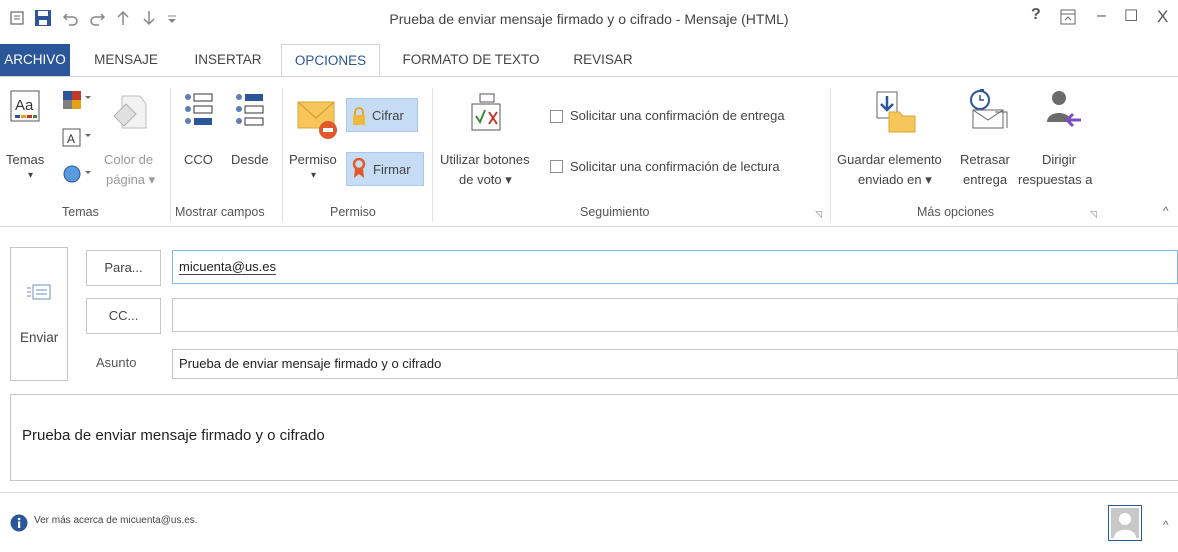 This screenshot has width=1178, height=552. What do you see at coordinates (1131, 16) in the screenshot?
I see `maximize-button: ☐` at bounding box center [1131, 16].